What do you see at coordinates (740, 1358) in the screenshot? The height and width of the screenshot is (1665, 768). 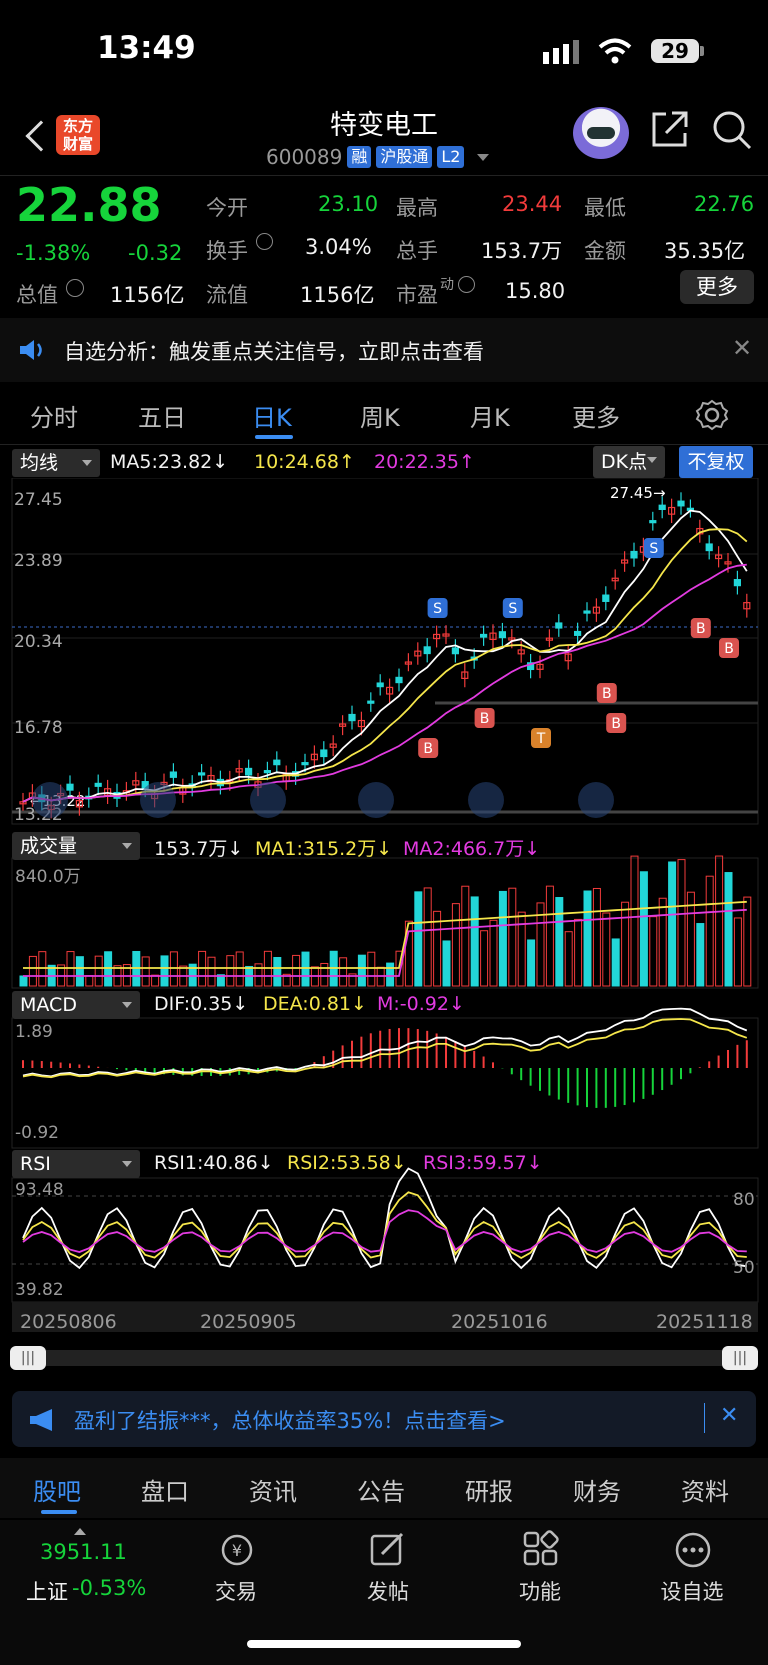 I see `range-handle-right: |||` at bounding box center [740, 1358].